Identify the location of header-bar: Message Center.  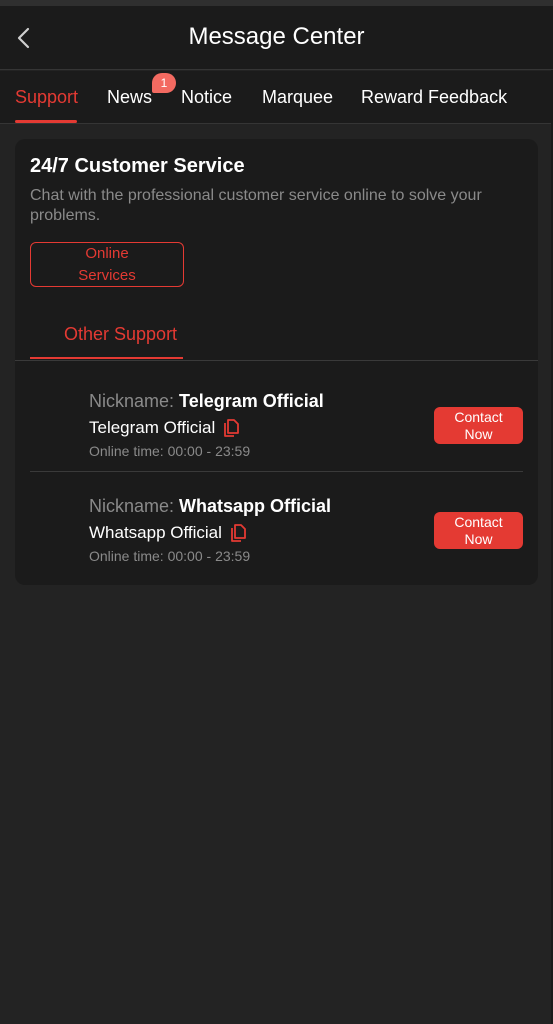
(276, 38).